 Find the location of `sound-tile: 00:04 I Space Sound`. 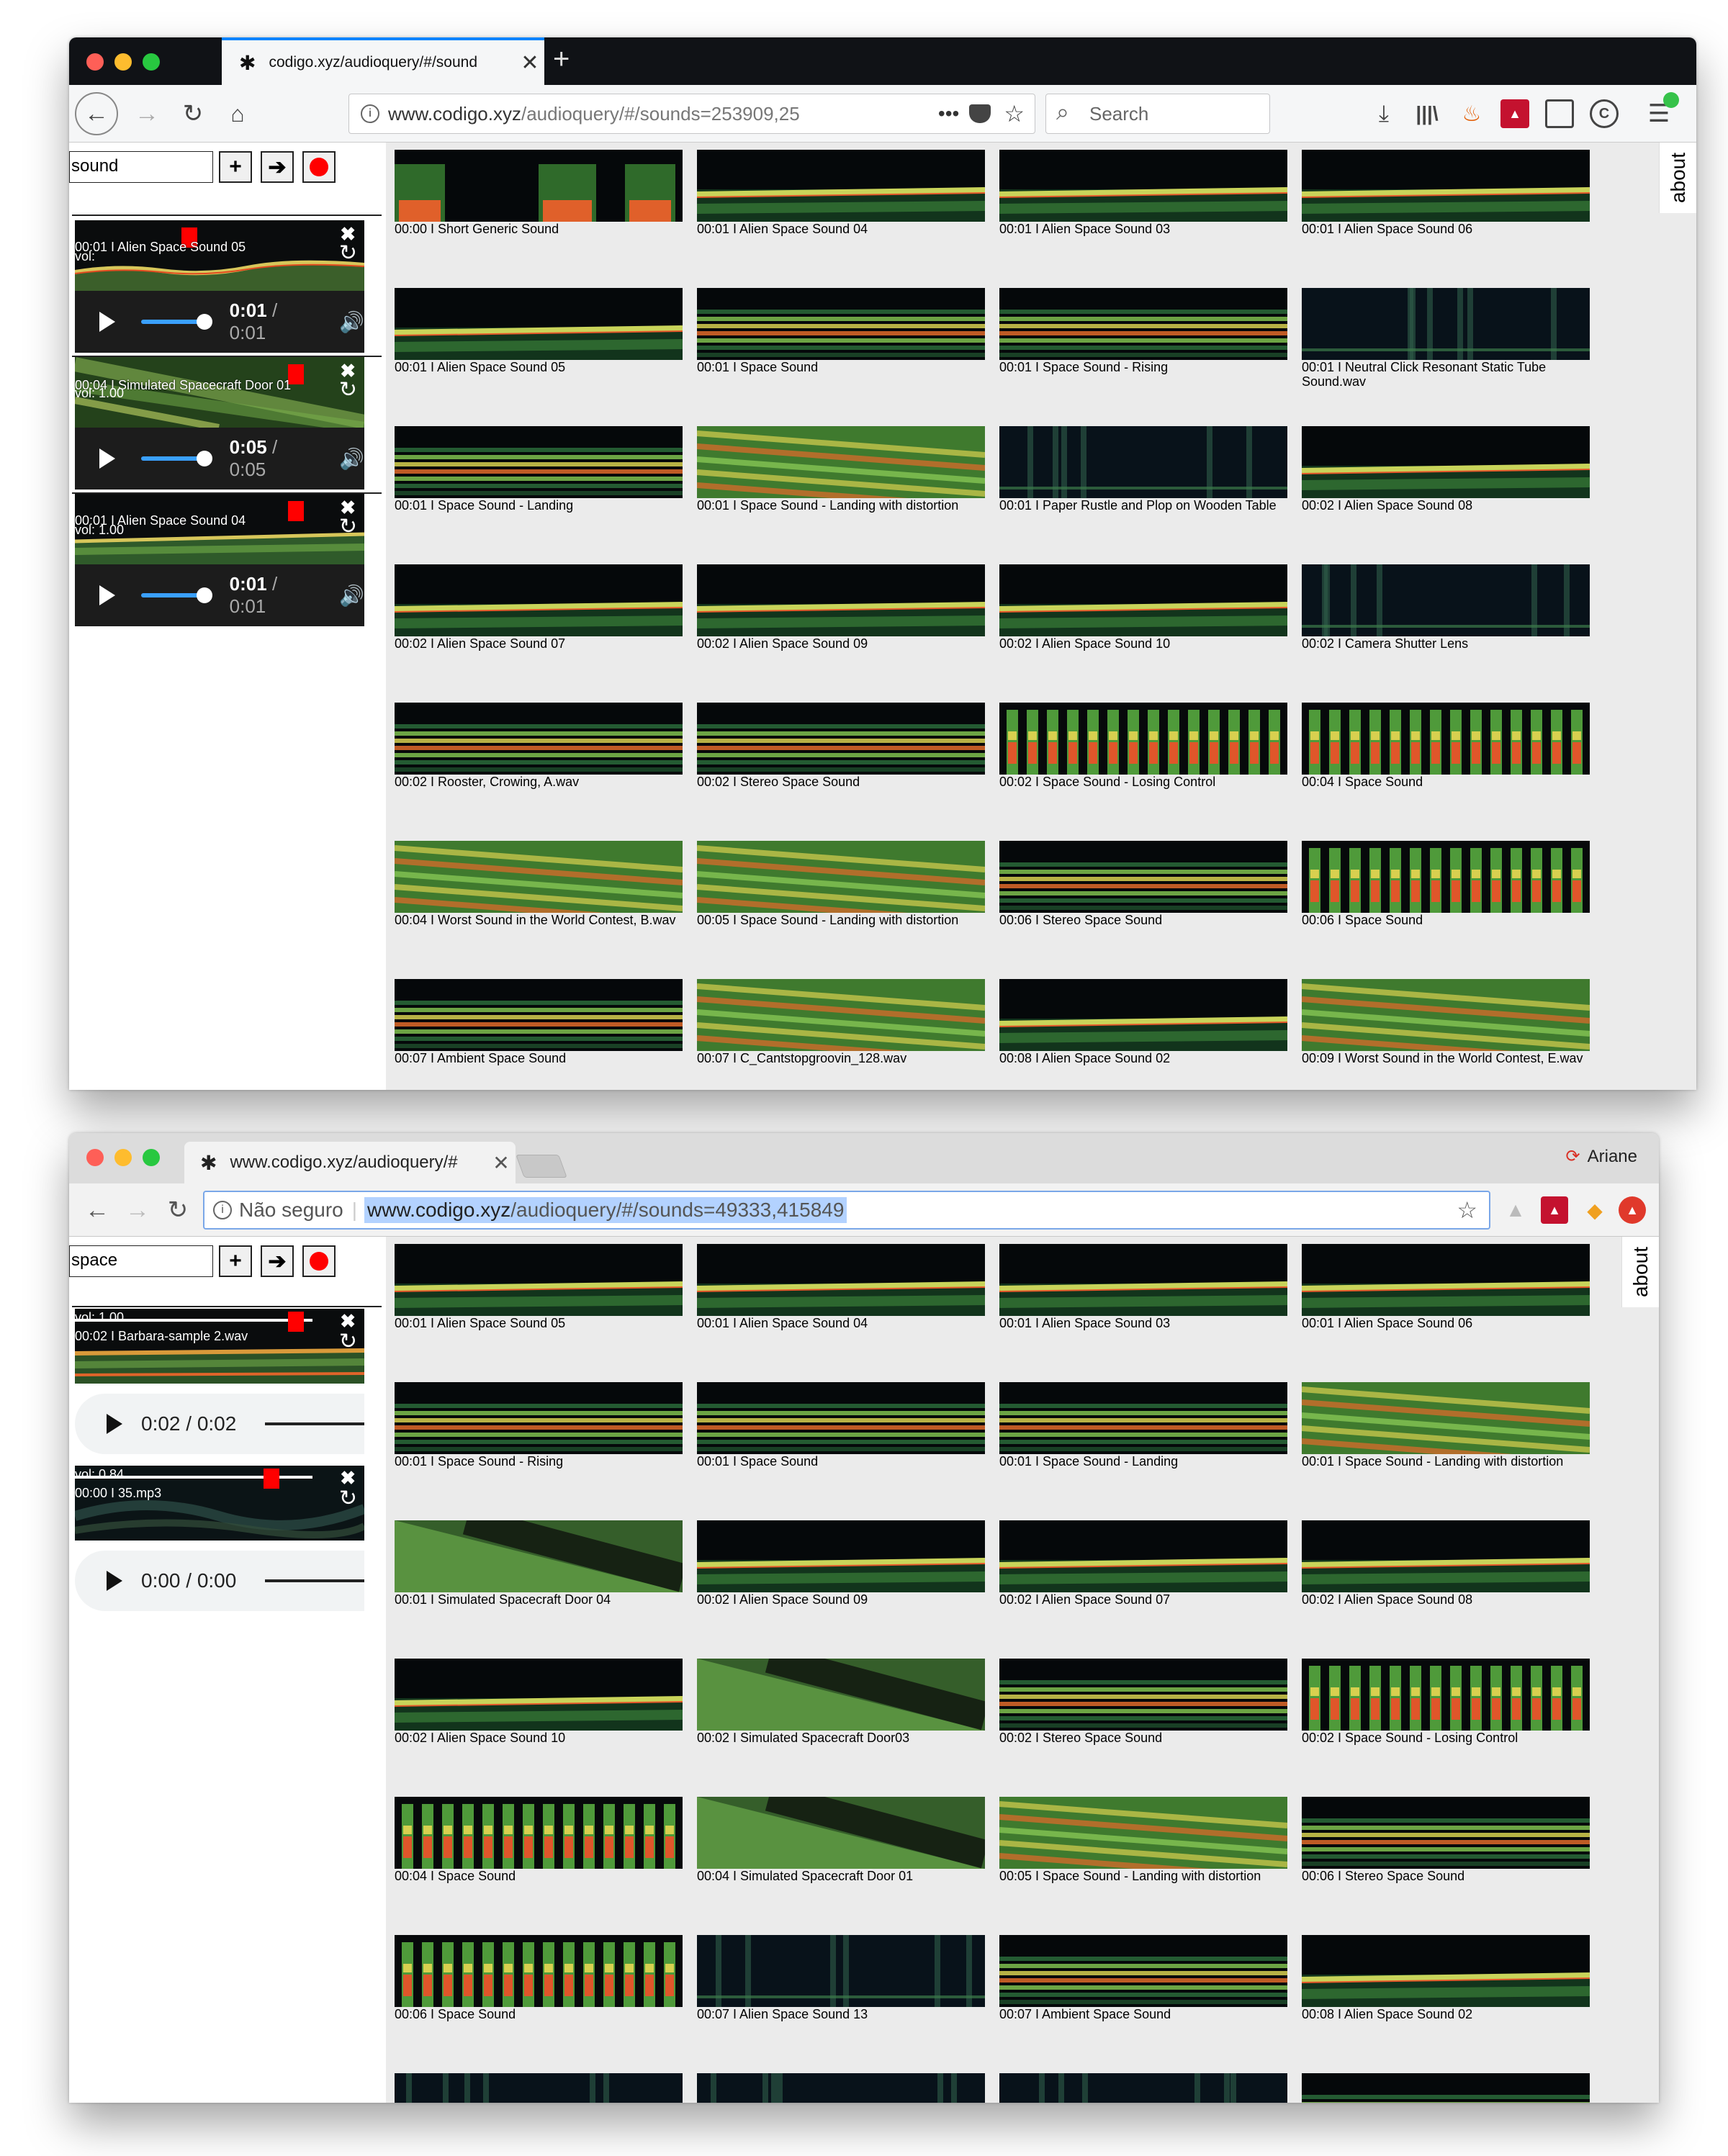

sound-tile: 00:04 I Space Sound is located at coordinates (1446, 746).